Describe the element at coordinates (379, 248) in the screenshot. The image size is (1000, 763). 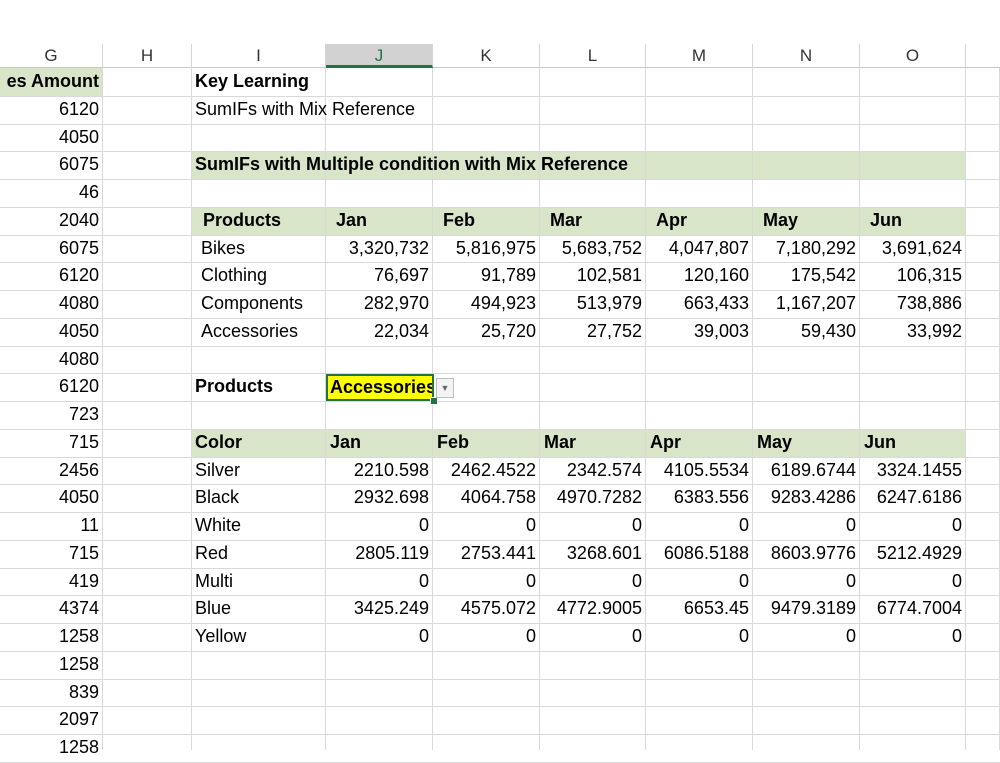
I see `table1-cell: 3,320,732` at that location.